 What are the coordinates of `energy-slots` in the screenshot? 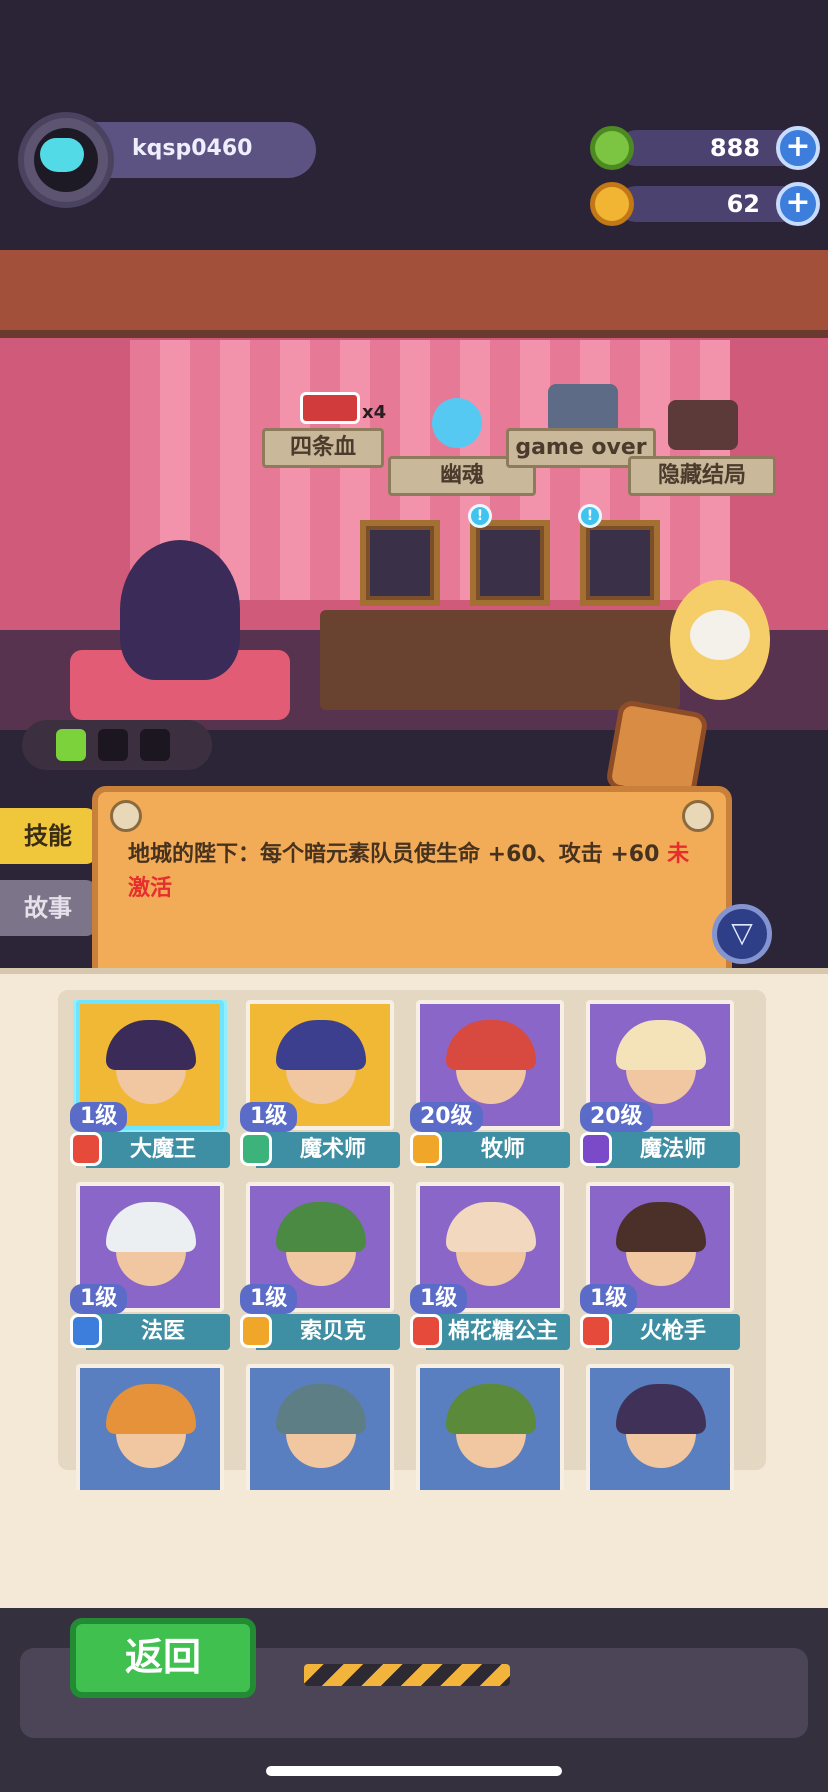 It's located at (117, 745).